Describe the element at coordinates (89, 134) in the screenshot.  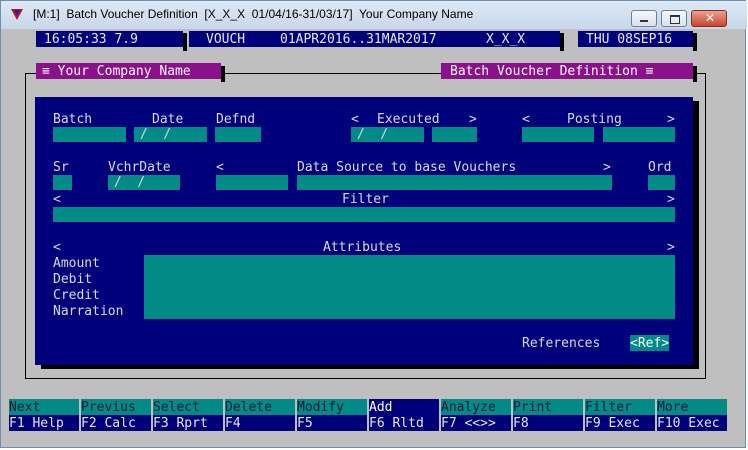
I see `batch-field` at that location.